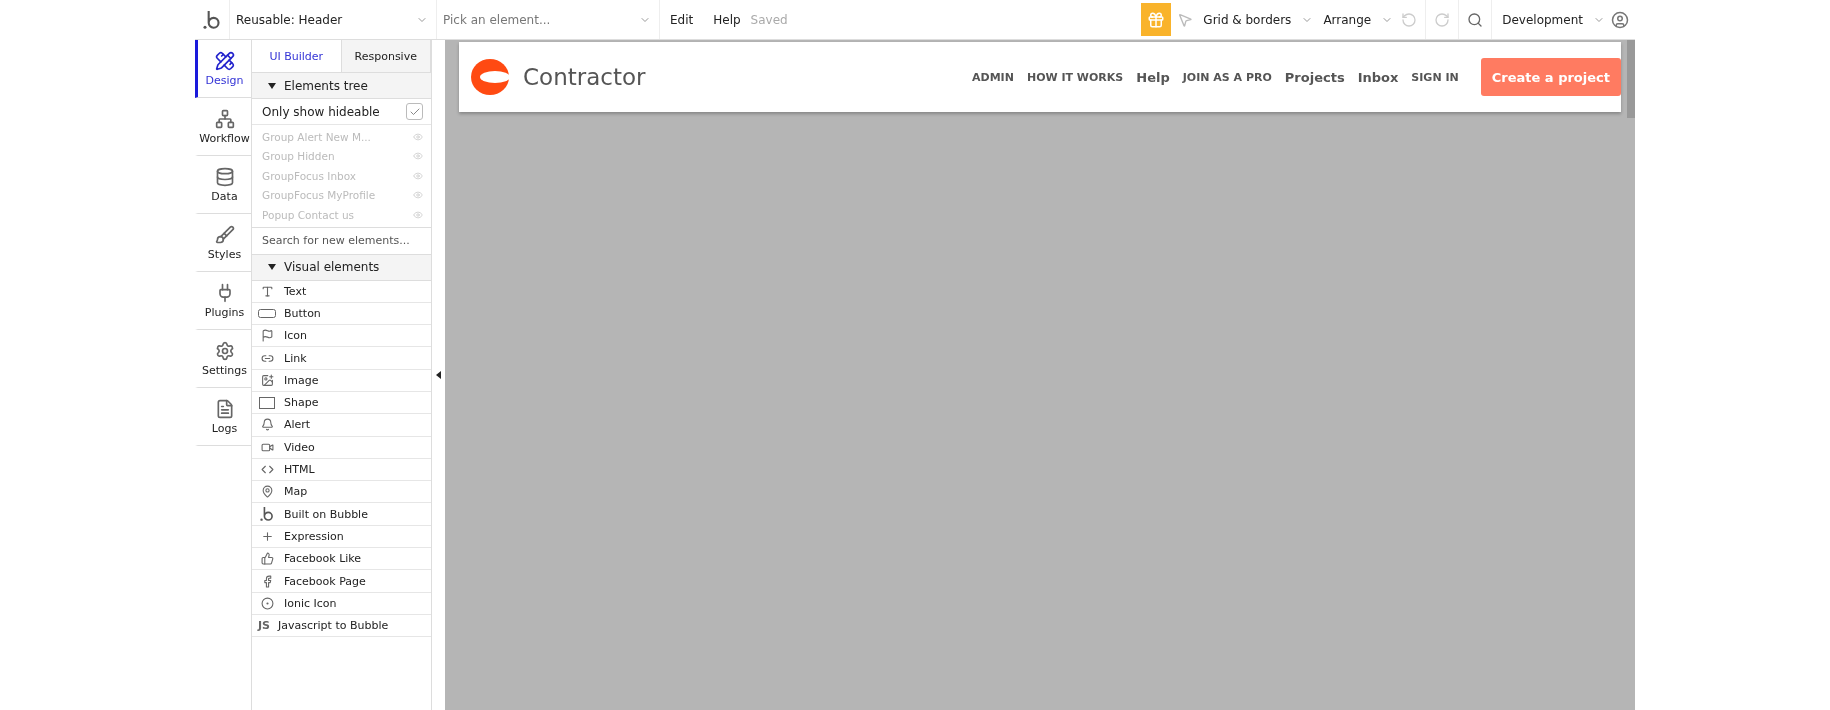  I want to click on menu-link: Help, so click(727, 19).